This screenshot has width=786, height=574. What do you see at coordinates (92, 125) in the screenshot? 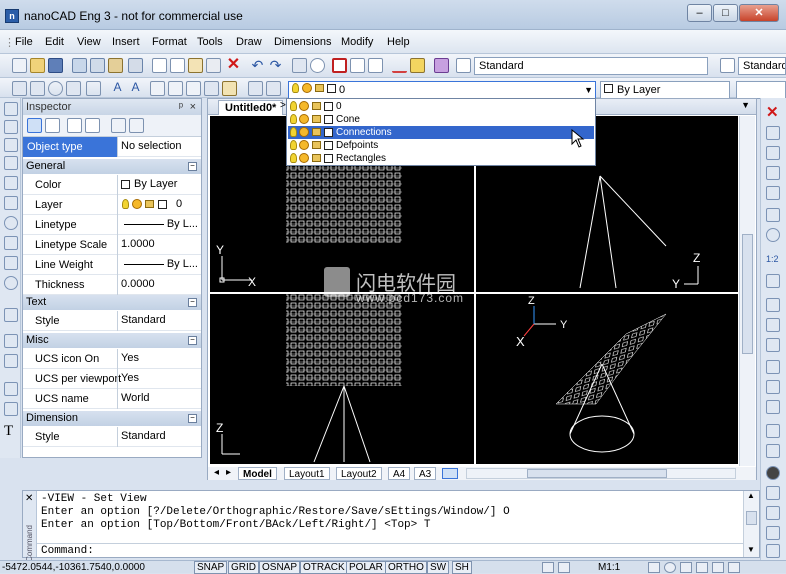
I see `filter-icon` at bounding box center [92, 125].